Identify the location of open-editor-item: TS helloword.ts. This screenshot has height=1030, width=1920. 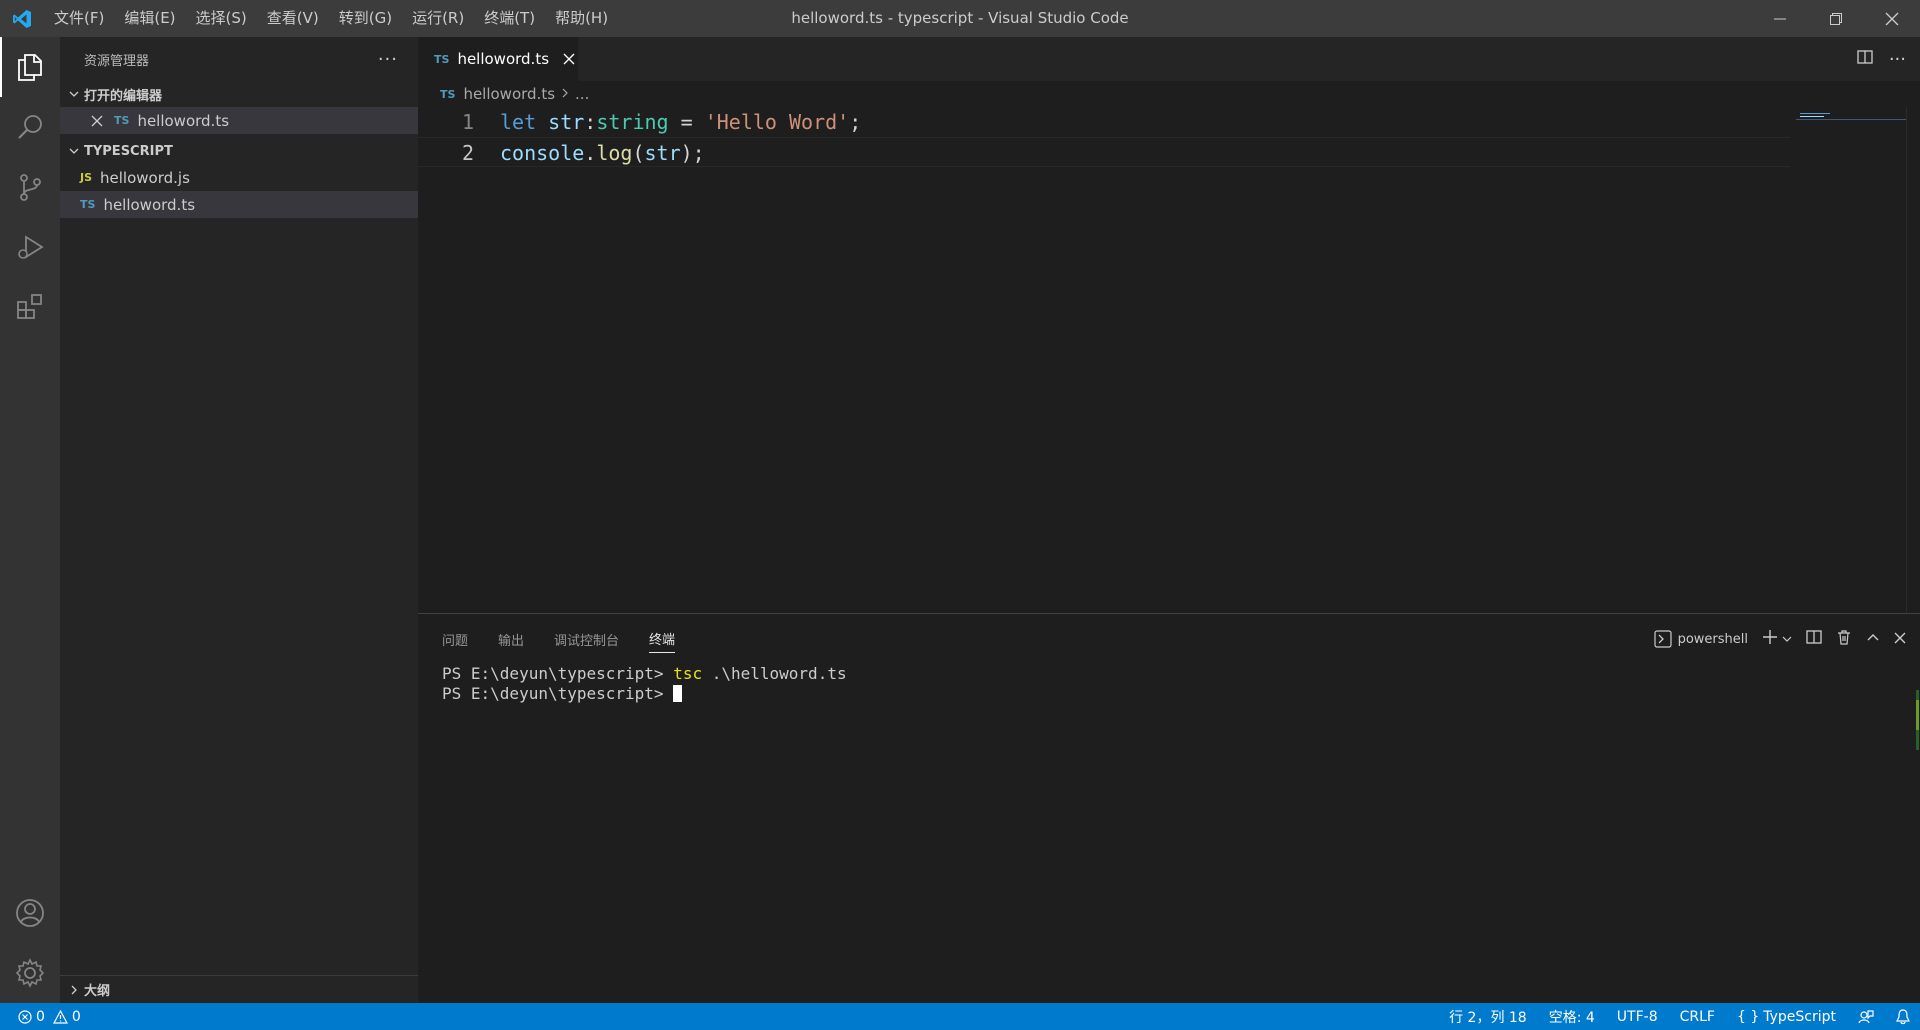
(239, 120).